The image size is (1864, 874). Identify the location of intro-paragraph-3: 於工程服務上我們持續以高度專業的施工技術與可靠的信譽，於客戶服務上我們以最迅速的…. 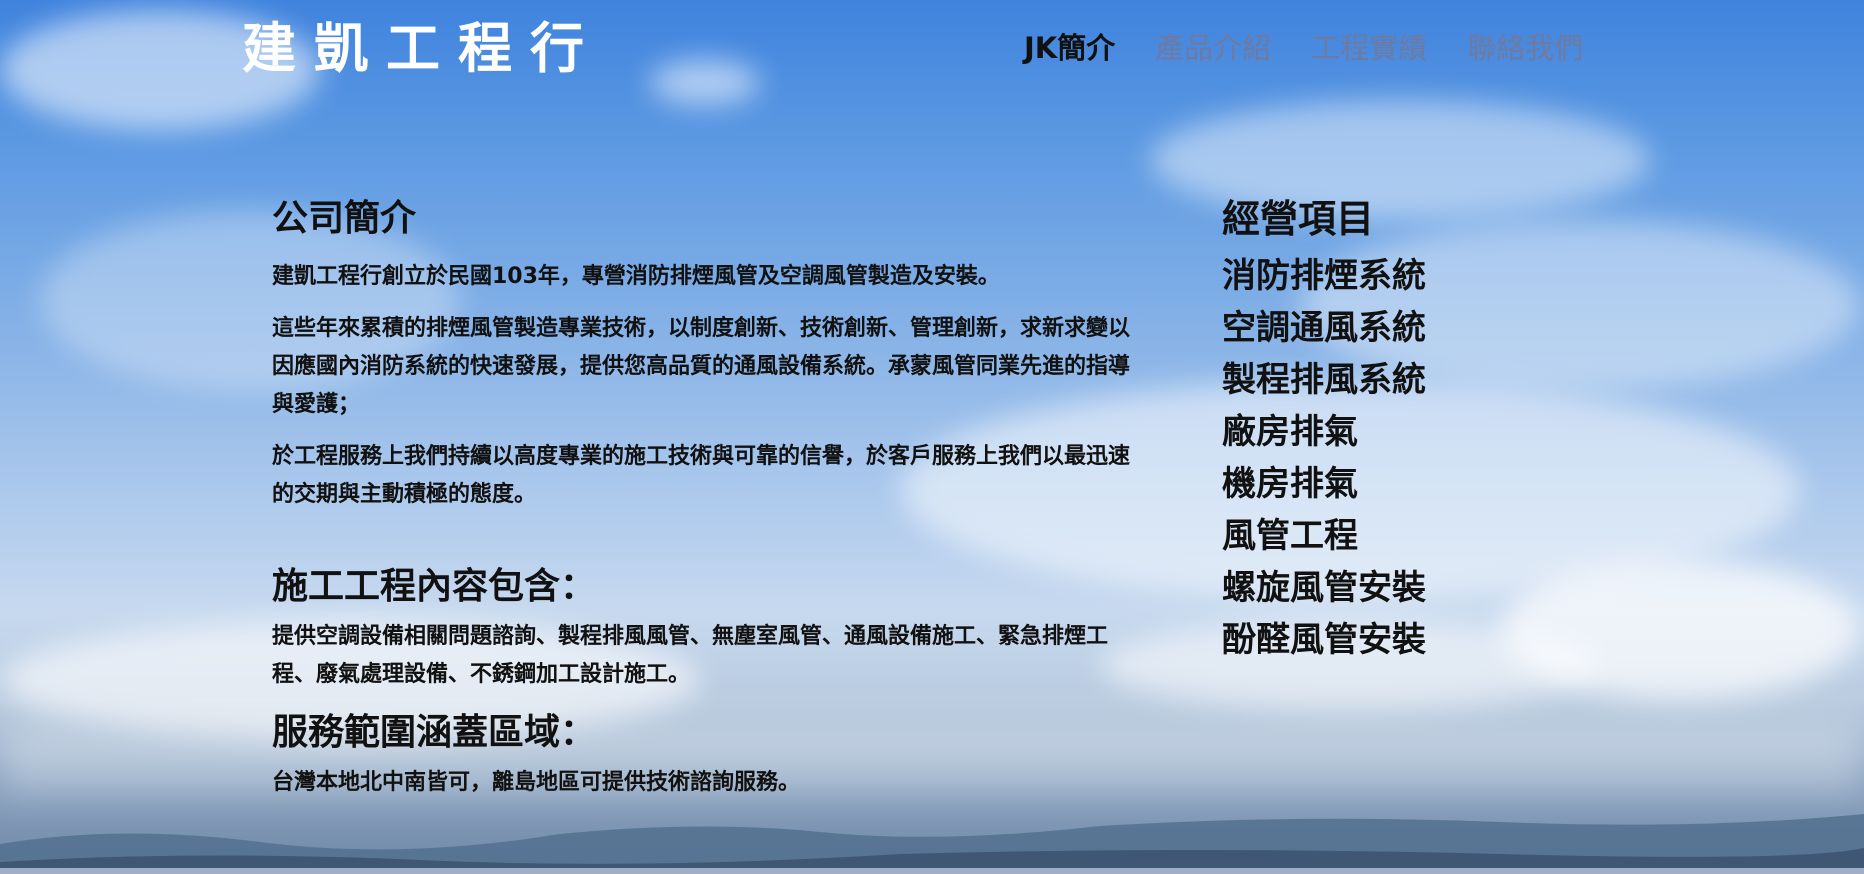
(701, 475).